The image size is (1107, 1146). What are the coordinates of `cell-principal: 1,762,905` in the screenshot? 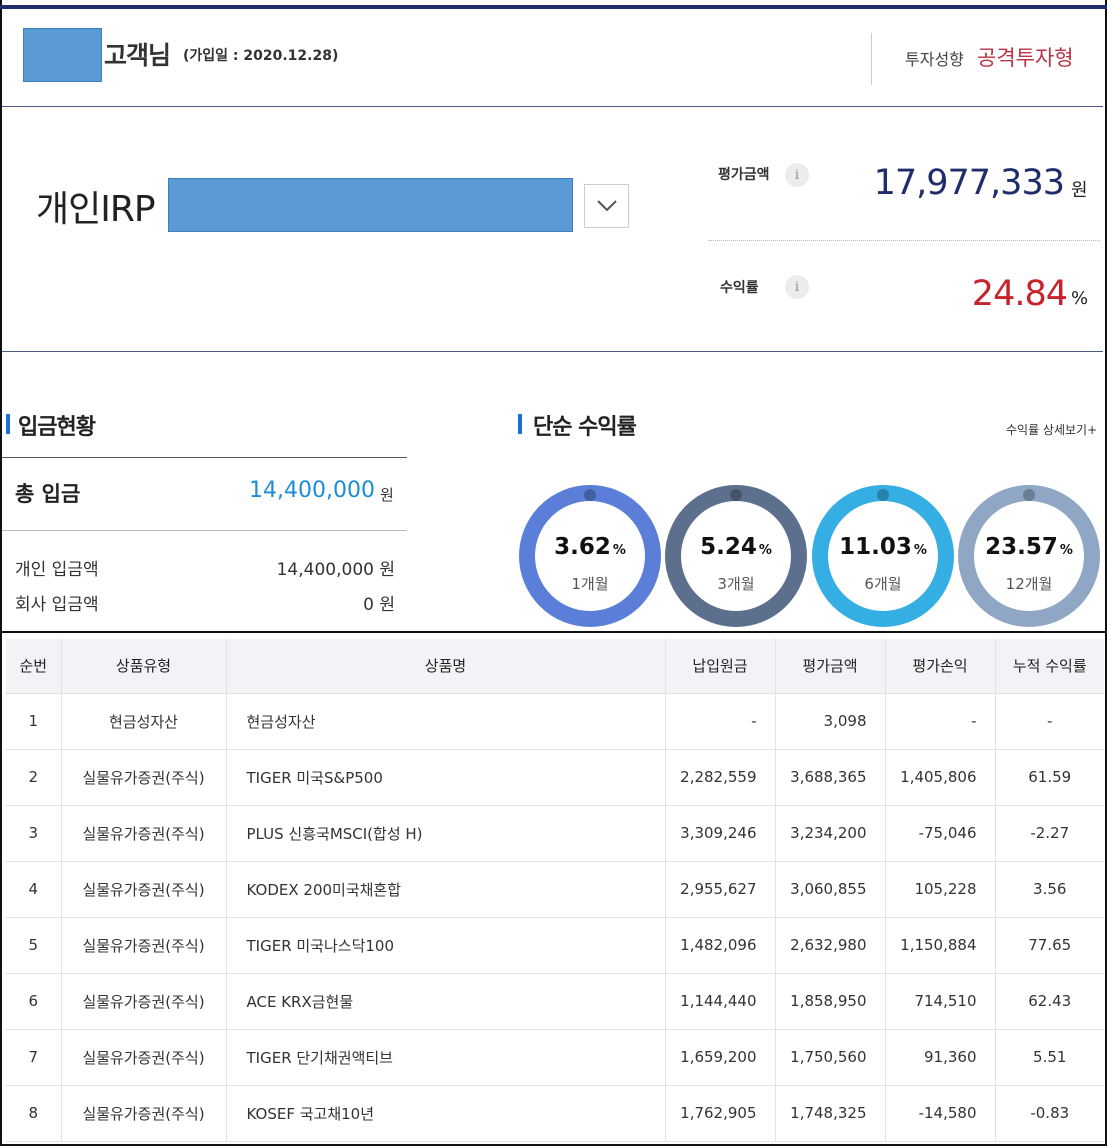 It's located at (720, 1113).